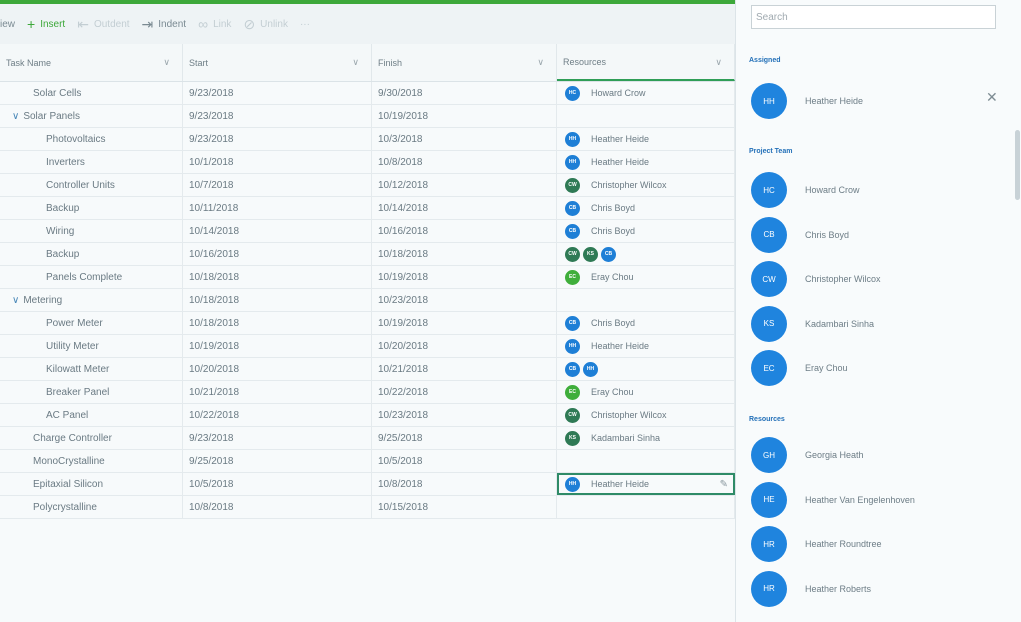  What do you see at coordinates (214, 24) in the screenshot?
I see `link-button: ∞ Link` at bounding box center [214, 24].